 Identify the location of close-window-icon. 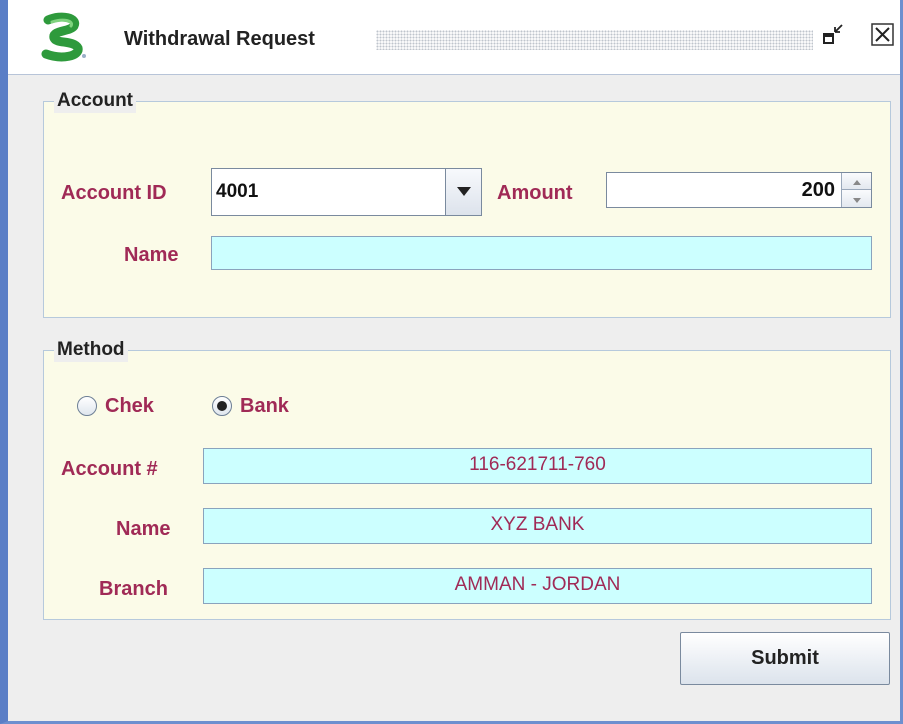
(883, 37).